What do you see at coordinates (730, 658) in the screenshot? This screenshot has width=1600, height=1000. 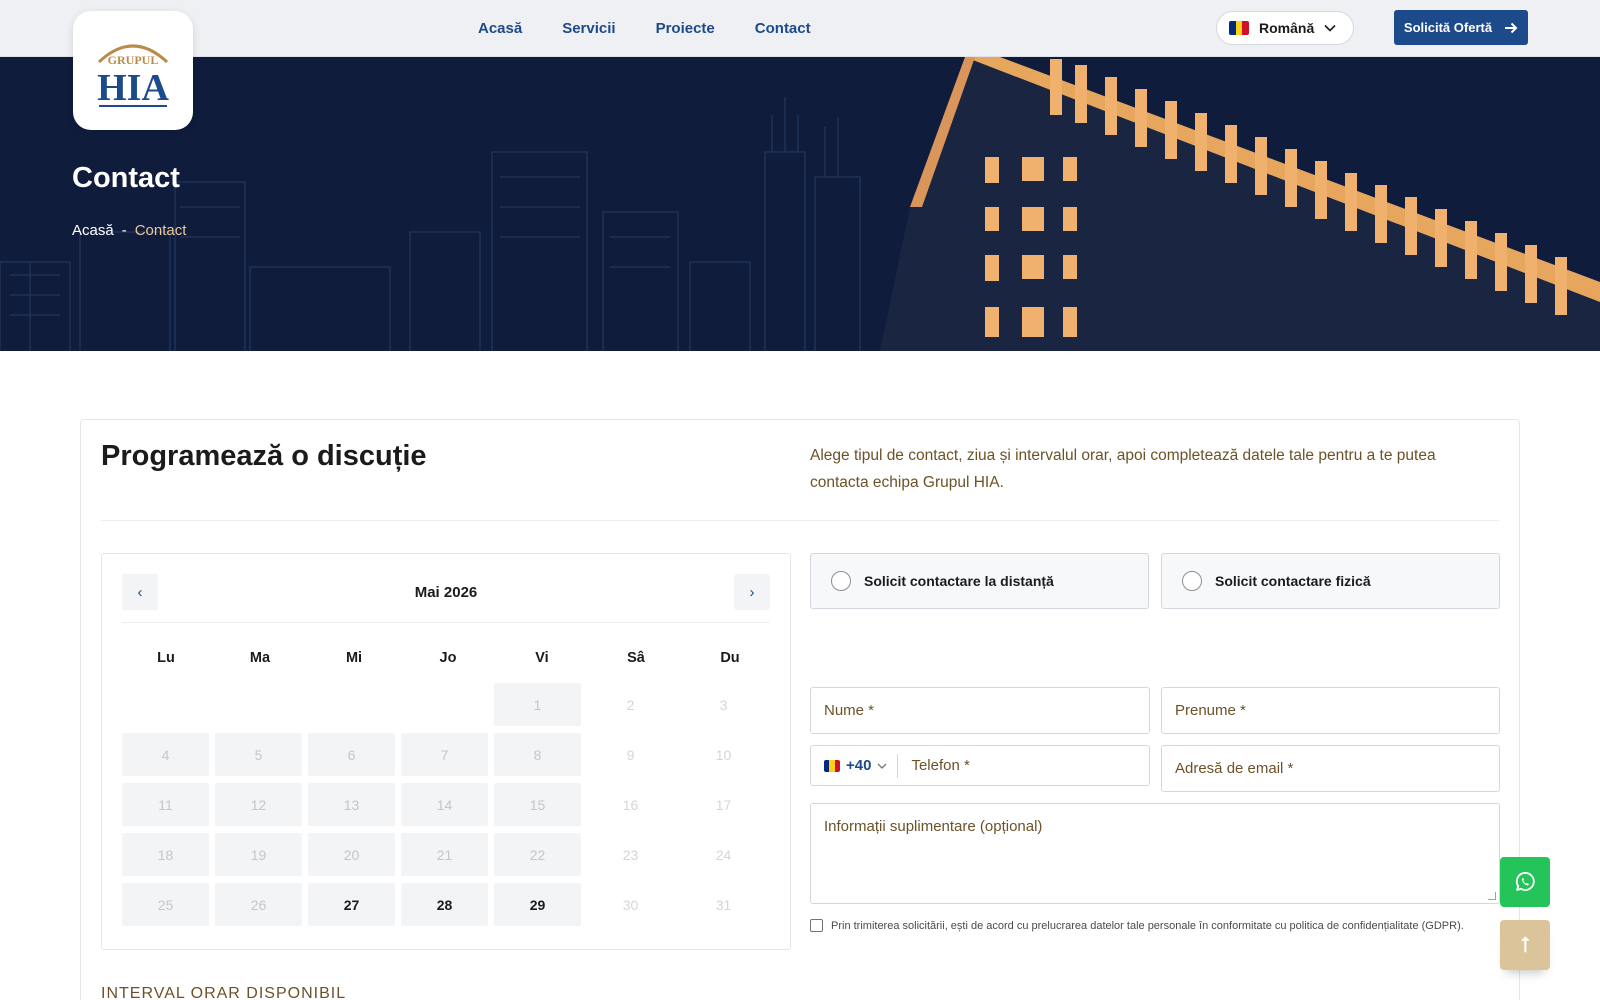 I see `weekday-label: Du` at bounding box center [730, 658].